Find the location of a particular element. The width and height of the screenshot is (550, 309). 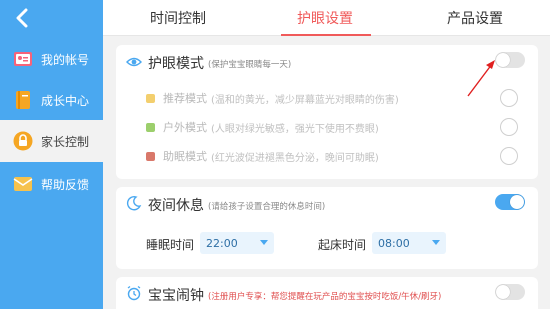

top-tabs: 时间控制 护眼设置 产品设置 is located at coordinates (326, 18).